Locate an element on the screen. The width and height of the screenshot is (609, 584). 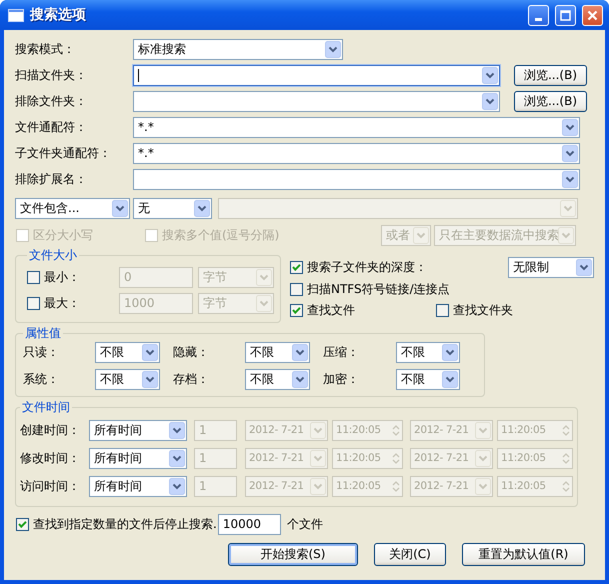
maximize-icon is located at coordinates (565, 15).